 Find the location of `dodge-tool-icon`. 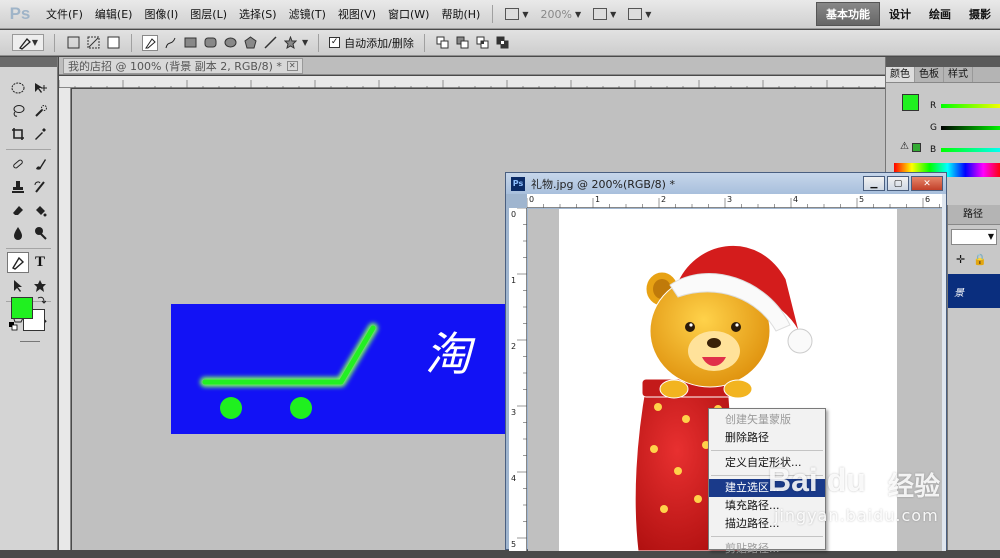

dodge-tool-icon is located at coordinates (40, 232).